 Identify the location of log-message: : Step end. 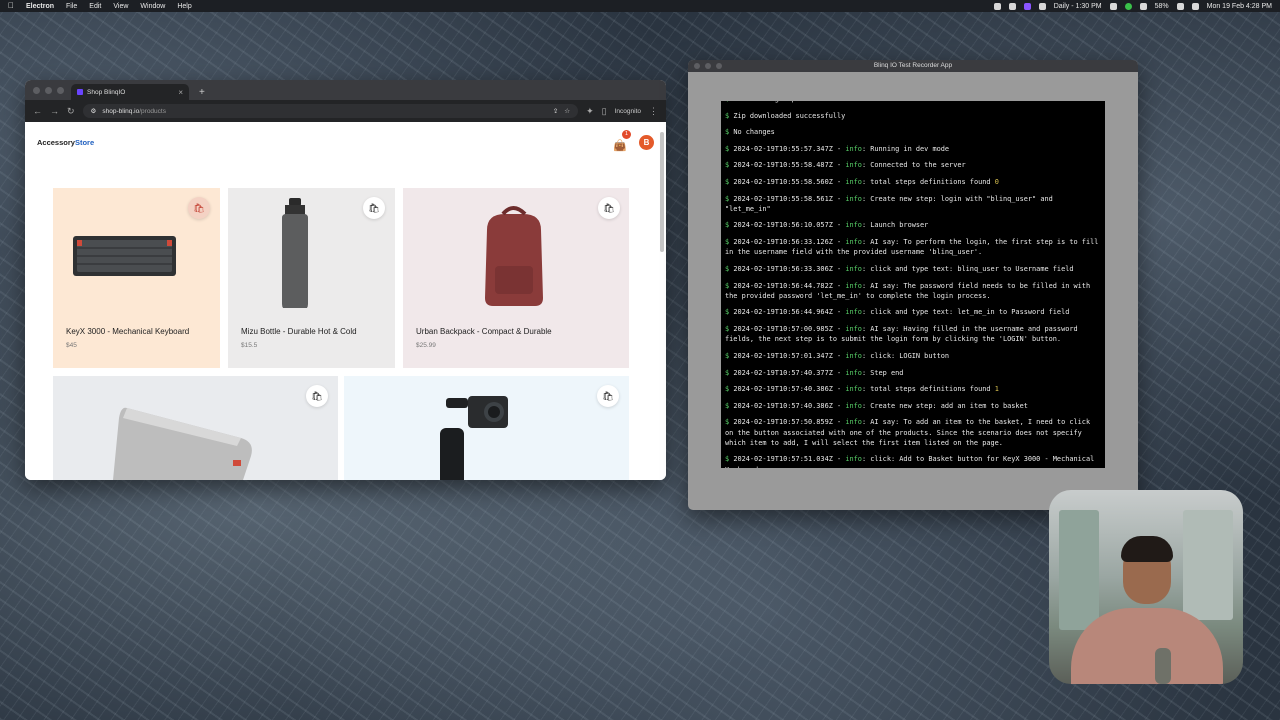
(882, 372).